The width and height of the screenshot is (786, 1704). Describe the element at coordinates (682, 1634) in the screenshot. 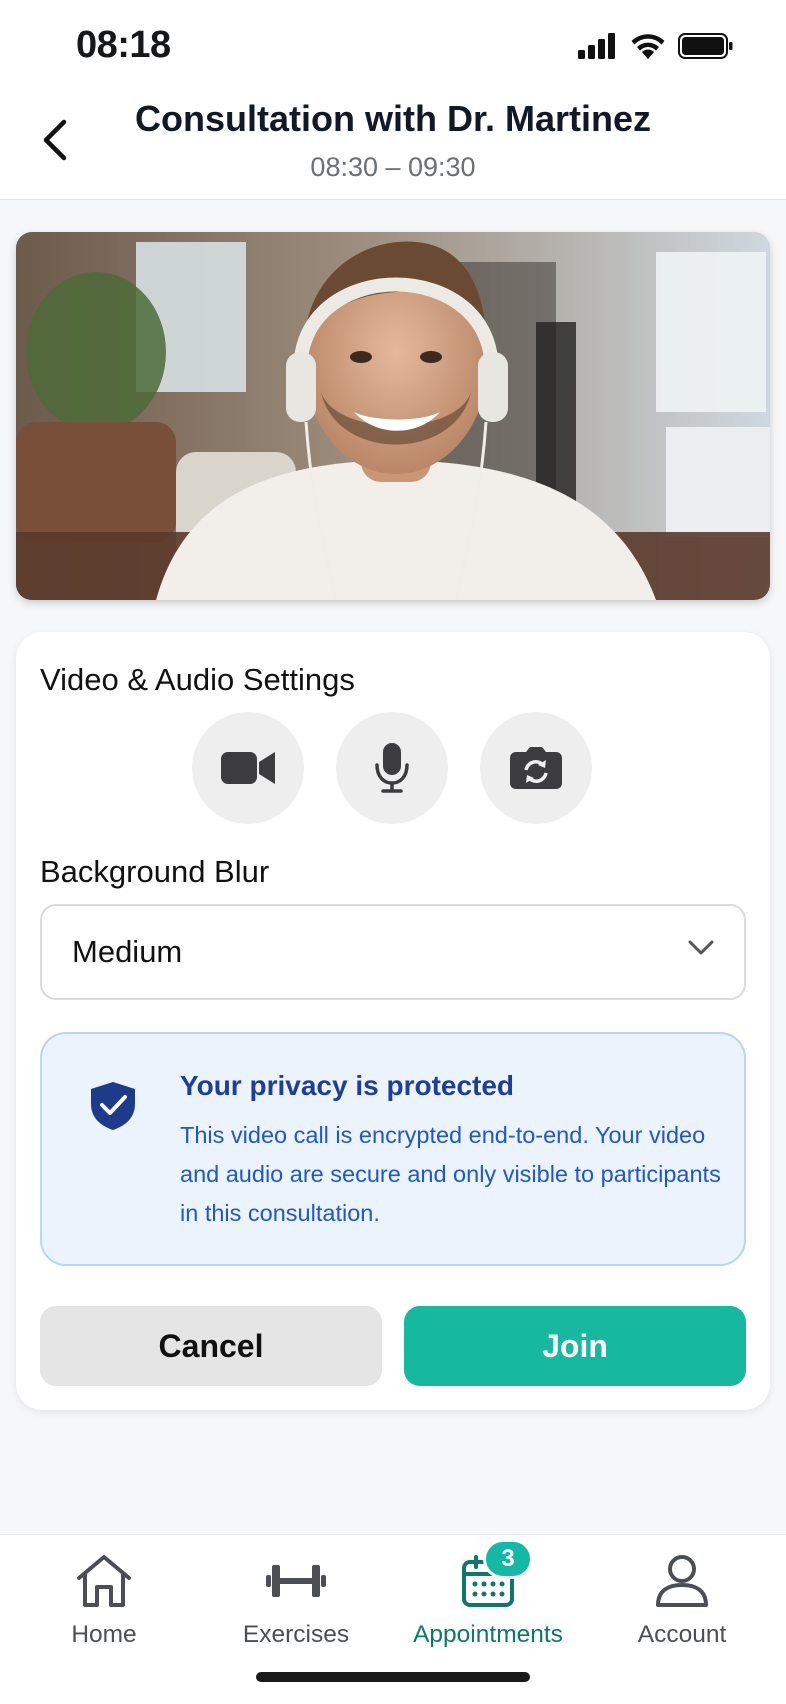

I see `nav-label-account: Account` at that location.